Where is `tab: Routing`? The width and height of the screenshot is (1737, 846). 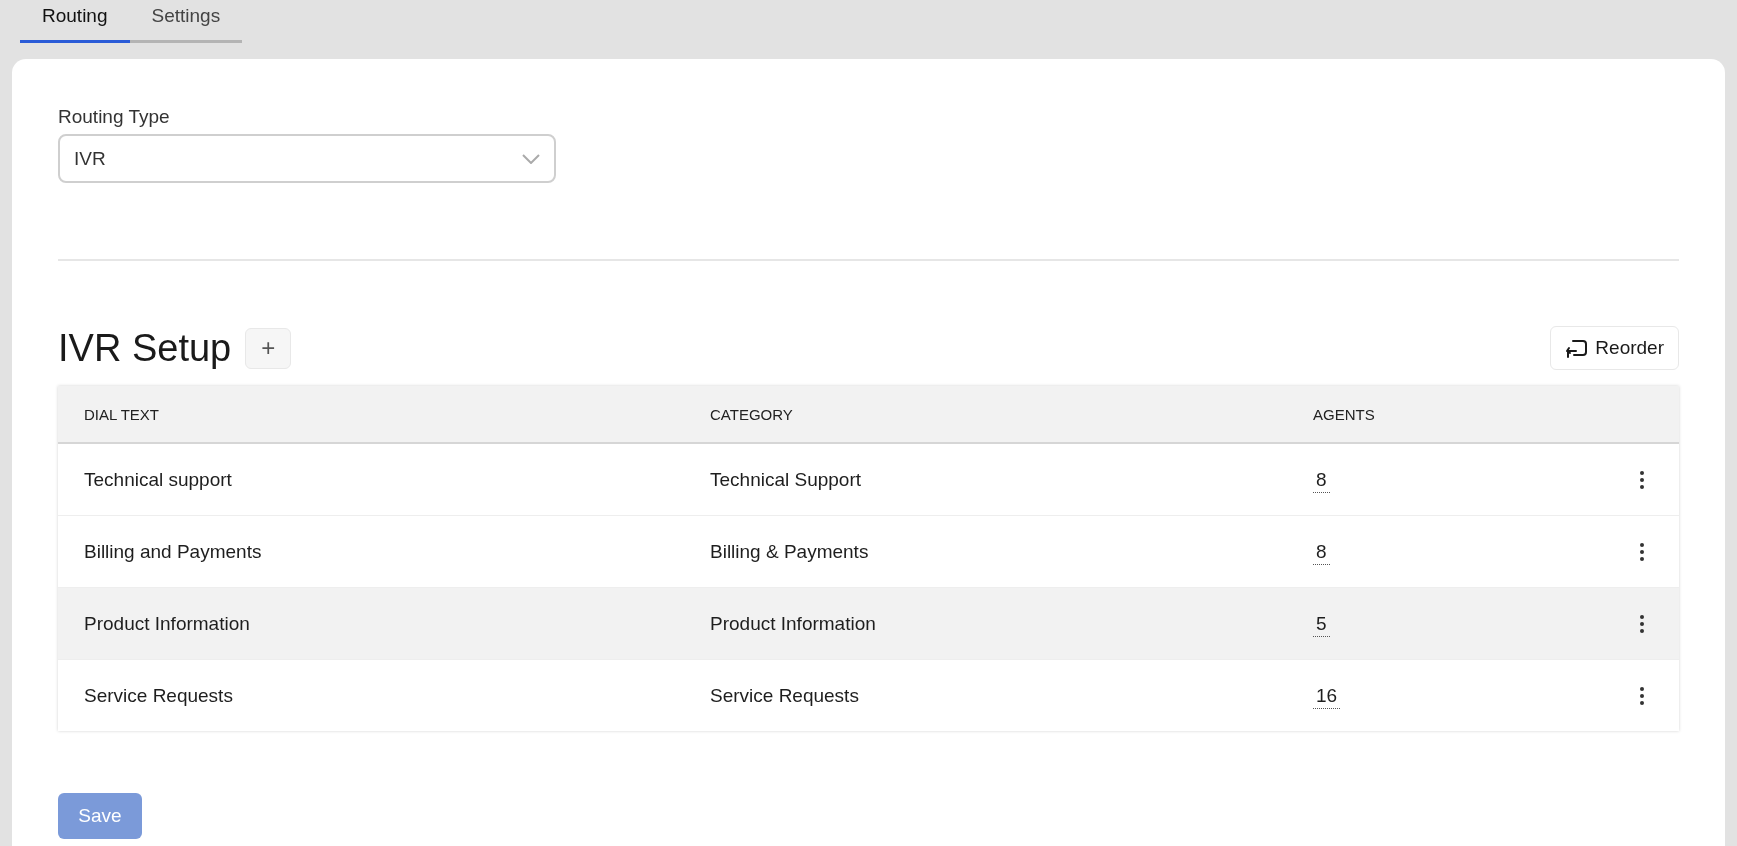 tab: Routing is located at coordinates (75, 21).